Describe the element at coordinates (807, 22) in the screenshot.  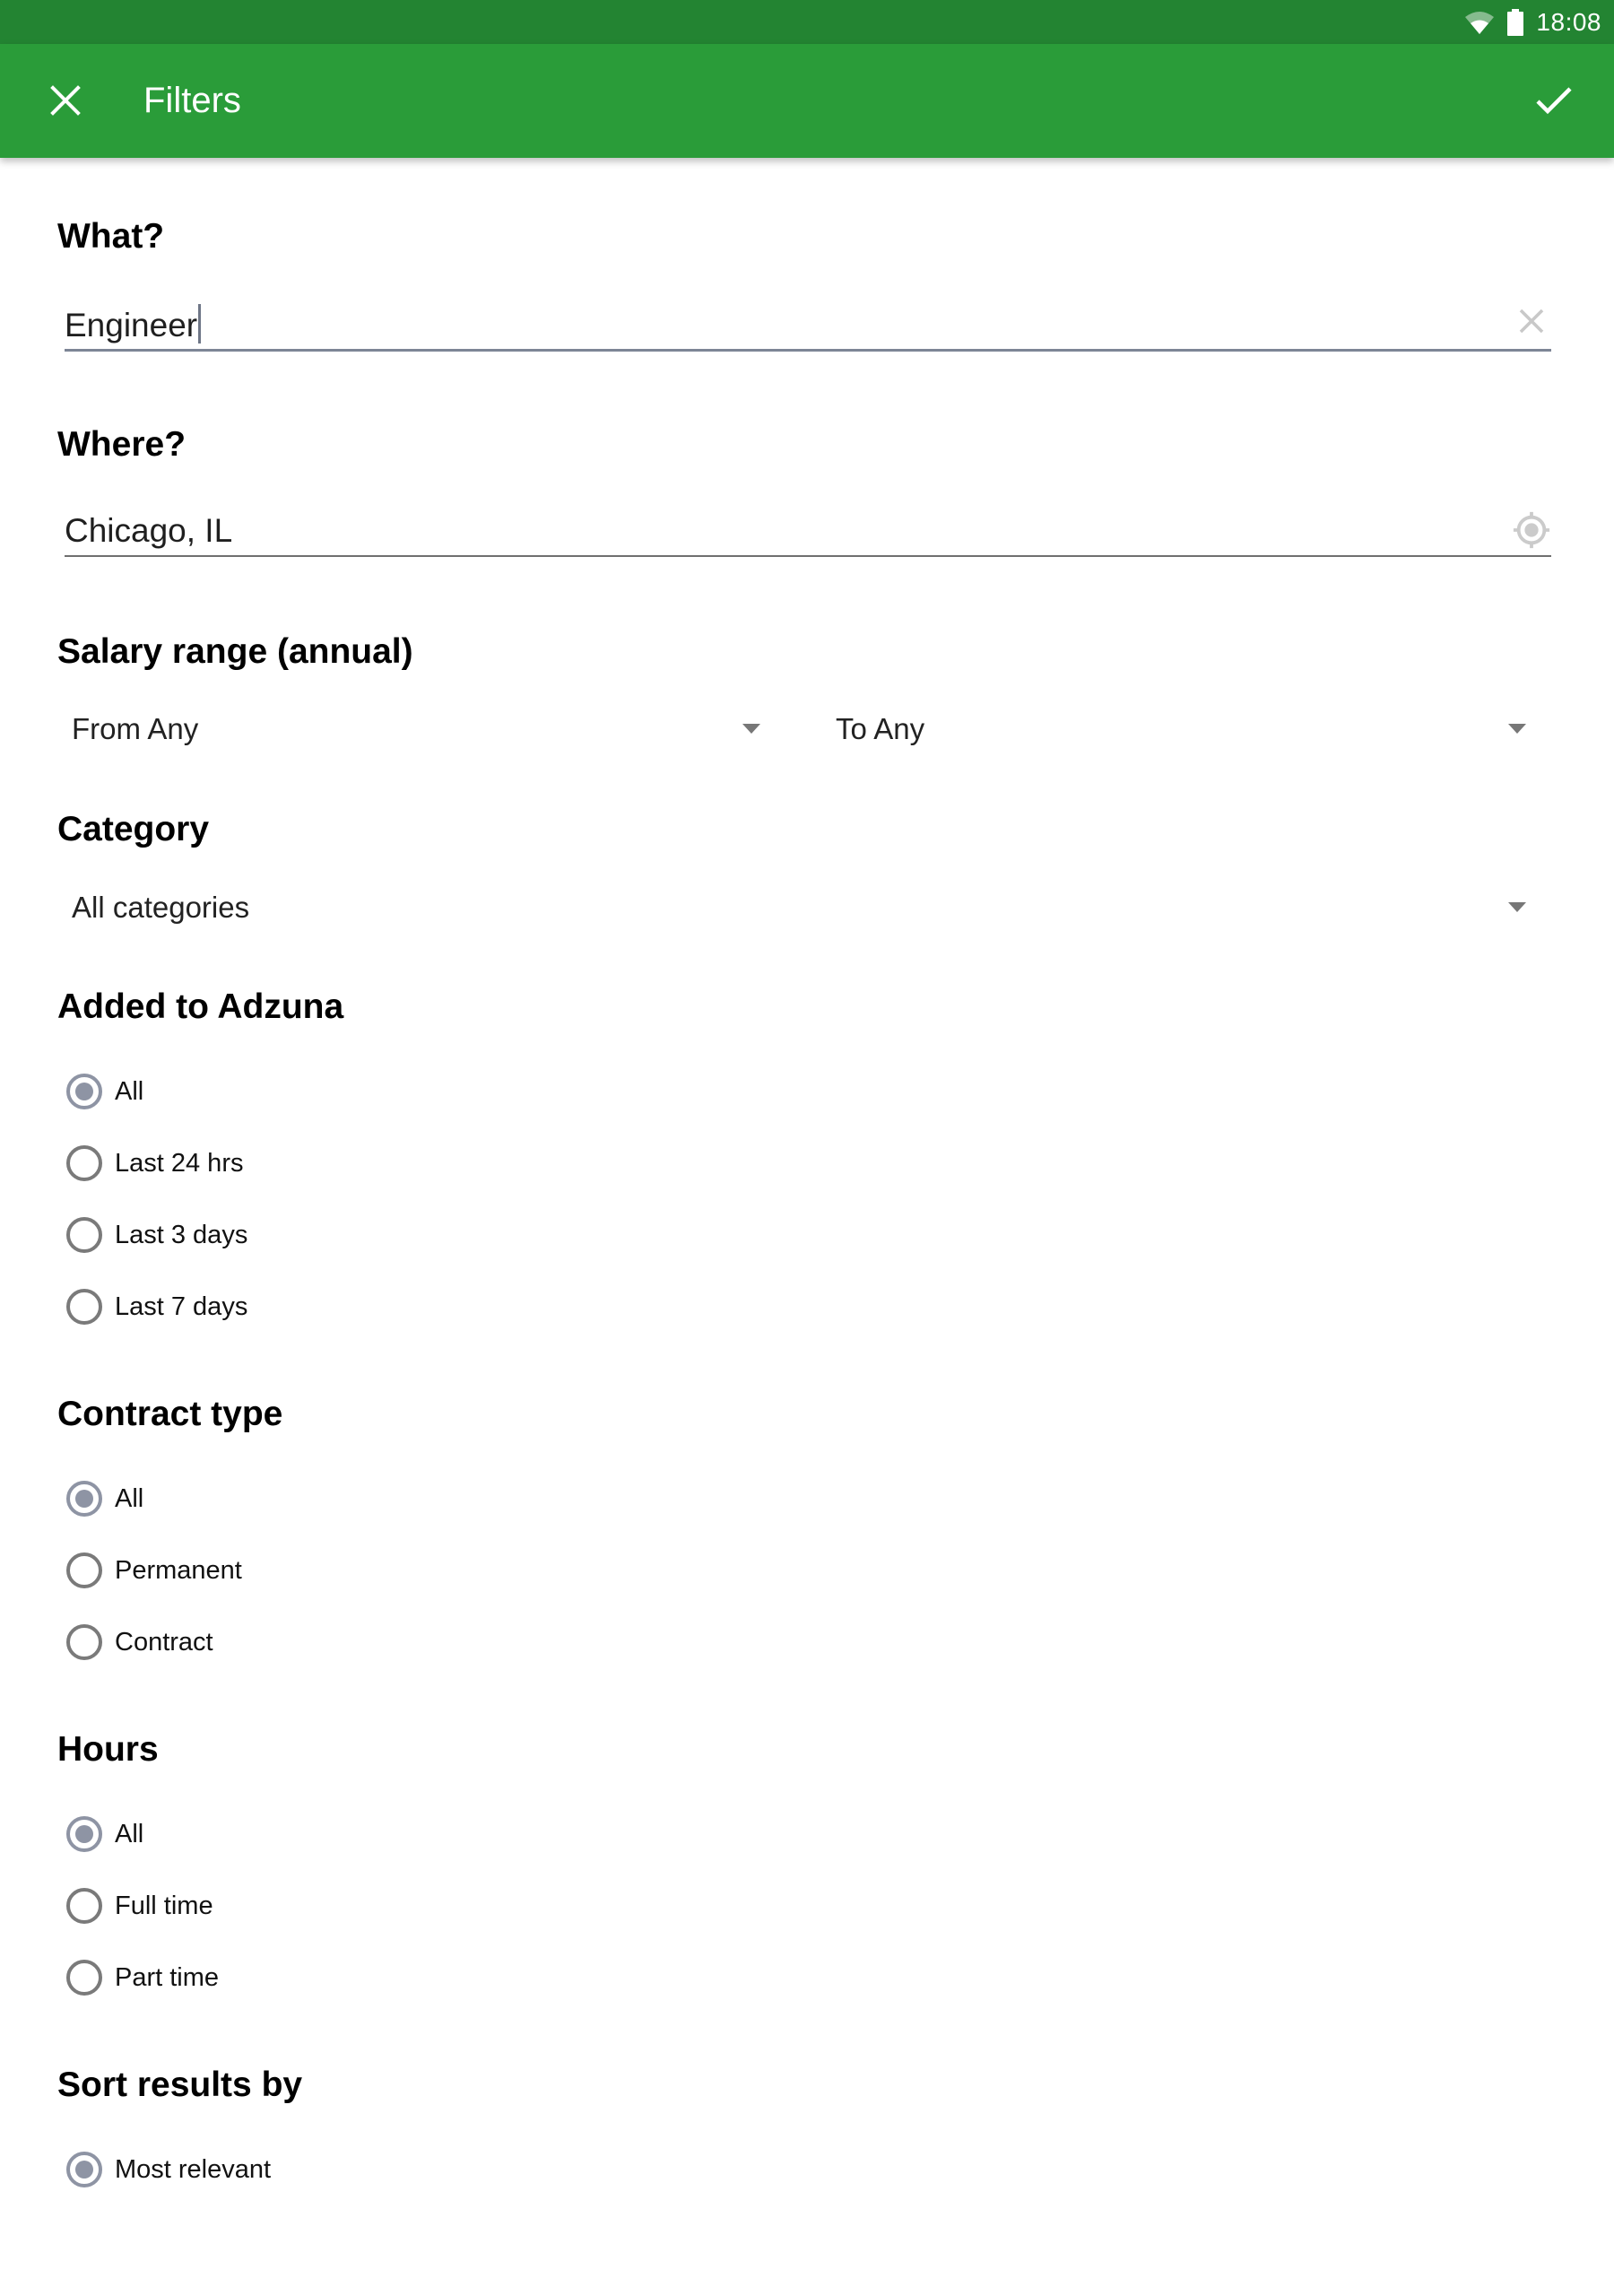
I see `status-bar: 18:08` at that location.